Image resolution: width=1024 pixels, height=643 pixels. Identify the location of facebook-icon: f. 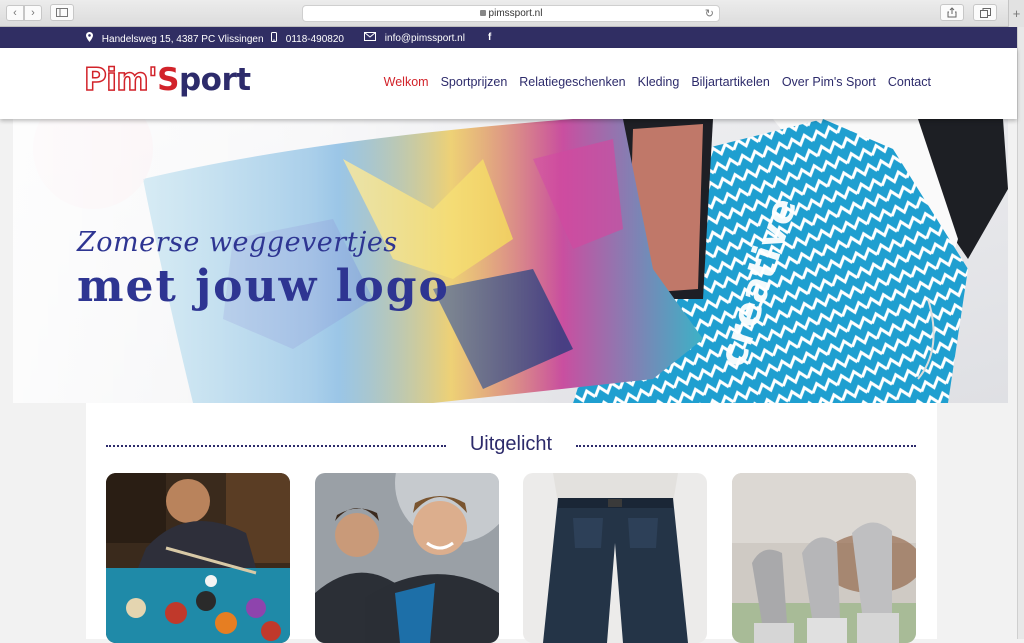
(490, 37).